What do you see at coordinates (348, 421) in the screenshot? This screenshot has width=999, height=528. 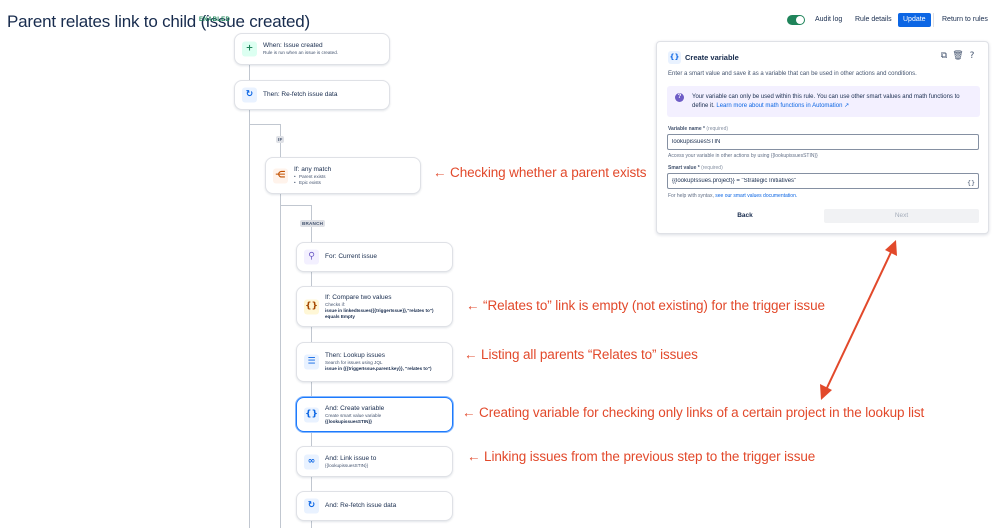 I see `create-variable-detail: {{lookupissuesSTIN}}` at bounding box center [348, 421].